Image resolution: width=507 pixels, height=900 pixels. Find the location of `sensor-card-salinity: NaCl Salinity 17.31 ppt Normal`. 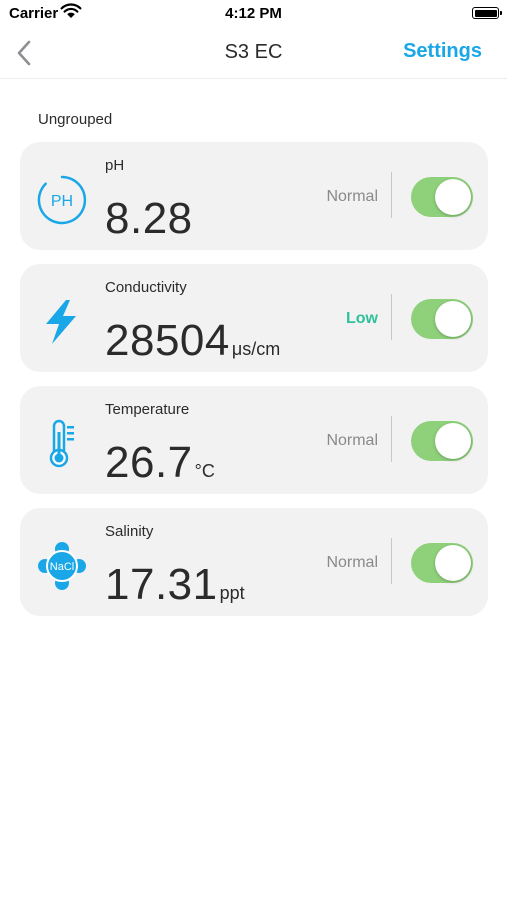

sensor-card-salinity: NaCl Salinity 17.31 ppt Normal is located at coordinates (254, 562).